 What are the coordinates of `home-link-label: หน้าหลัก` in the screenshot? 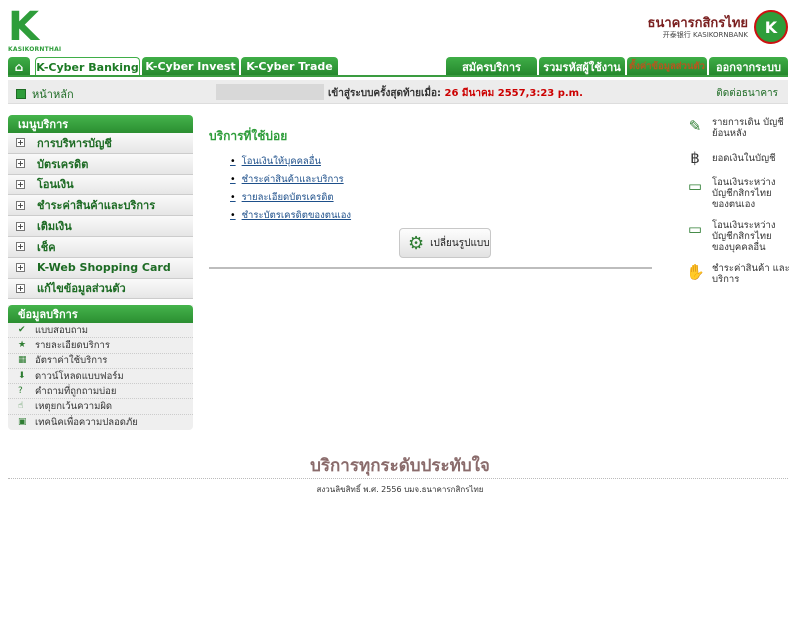 It's located at (53, 94).